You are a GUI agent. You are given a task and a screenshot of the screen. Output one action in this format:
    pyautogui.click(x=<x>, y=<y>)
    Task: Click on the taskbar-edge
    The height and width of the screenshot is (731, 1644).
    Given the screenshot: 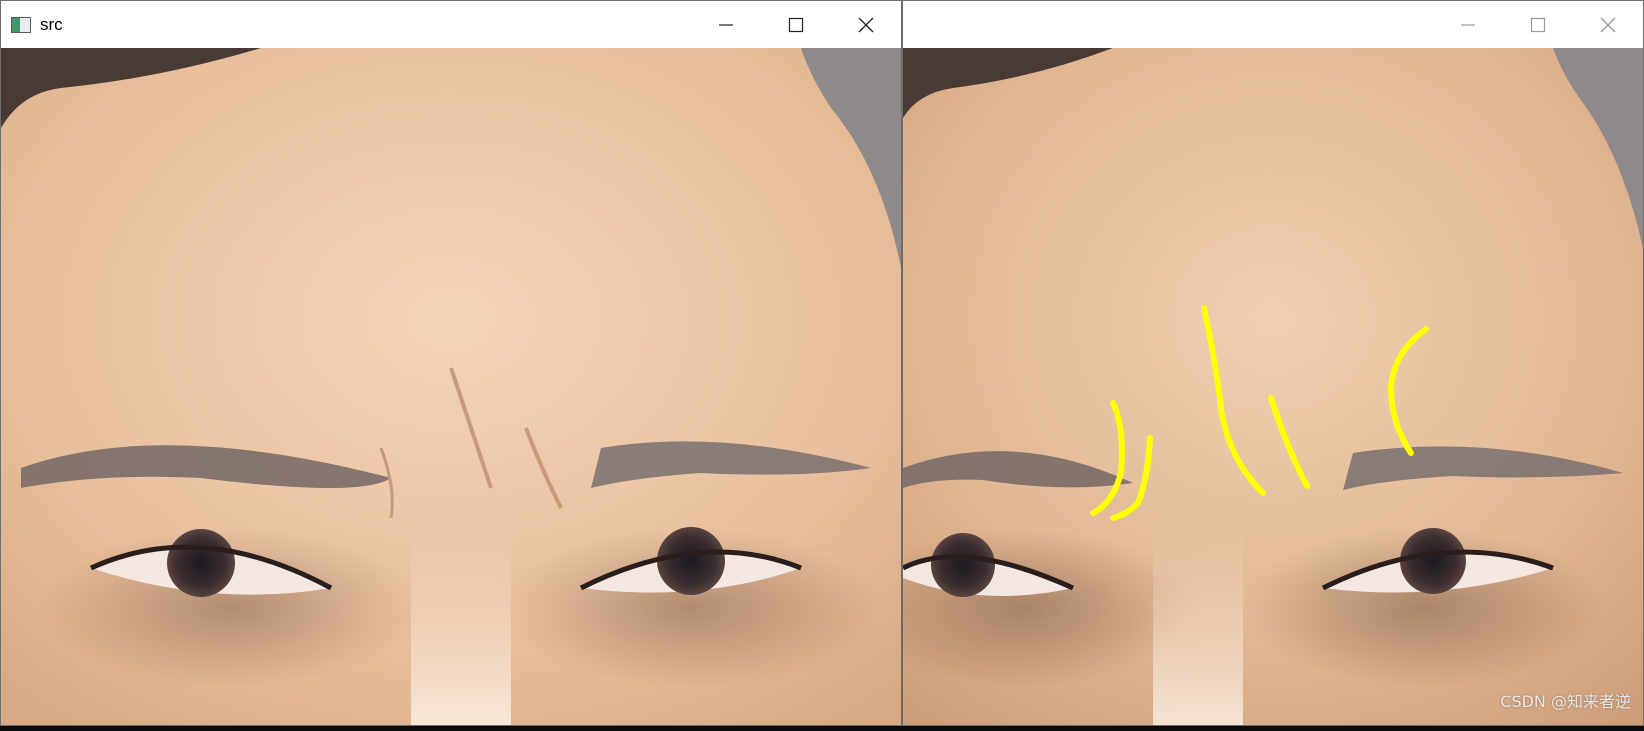 What is the action you would take?
    pyautogui.click(x=822, y=728)
    